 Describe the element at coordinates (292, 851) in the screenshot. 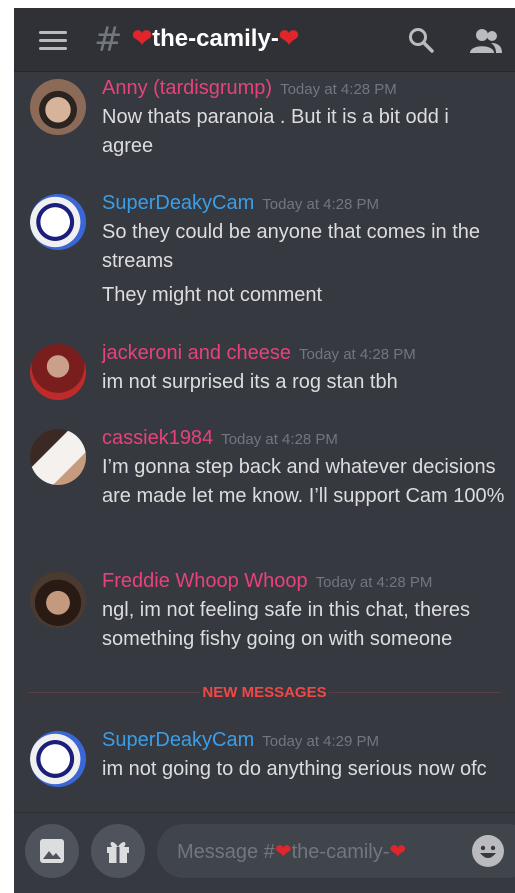

I see `message-placeholder: Message #❤the-camily-❤` at that location.